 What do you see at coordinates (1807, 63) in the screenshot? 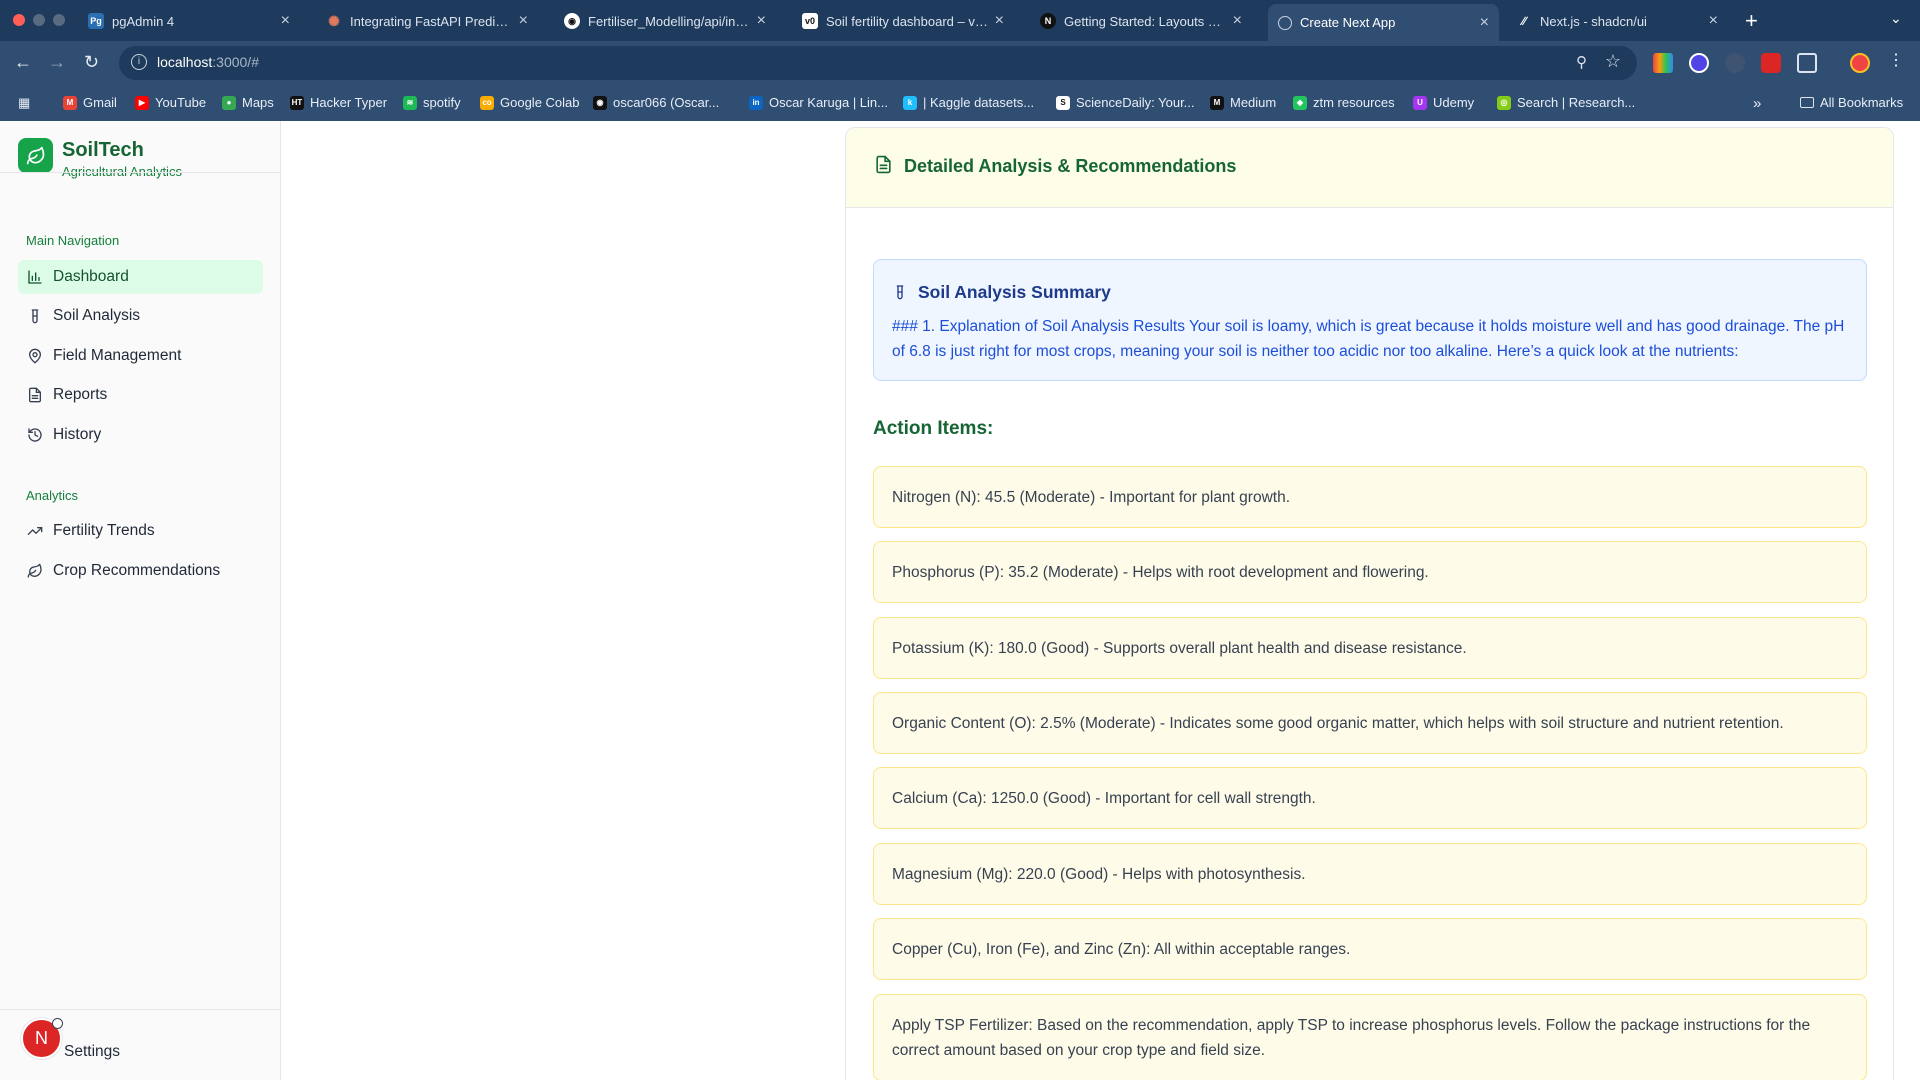
I see `extensions-puzzle-icon` at bounding box center [1807, 63].